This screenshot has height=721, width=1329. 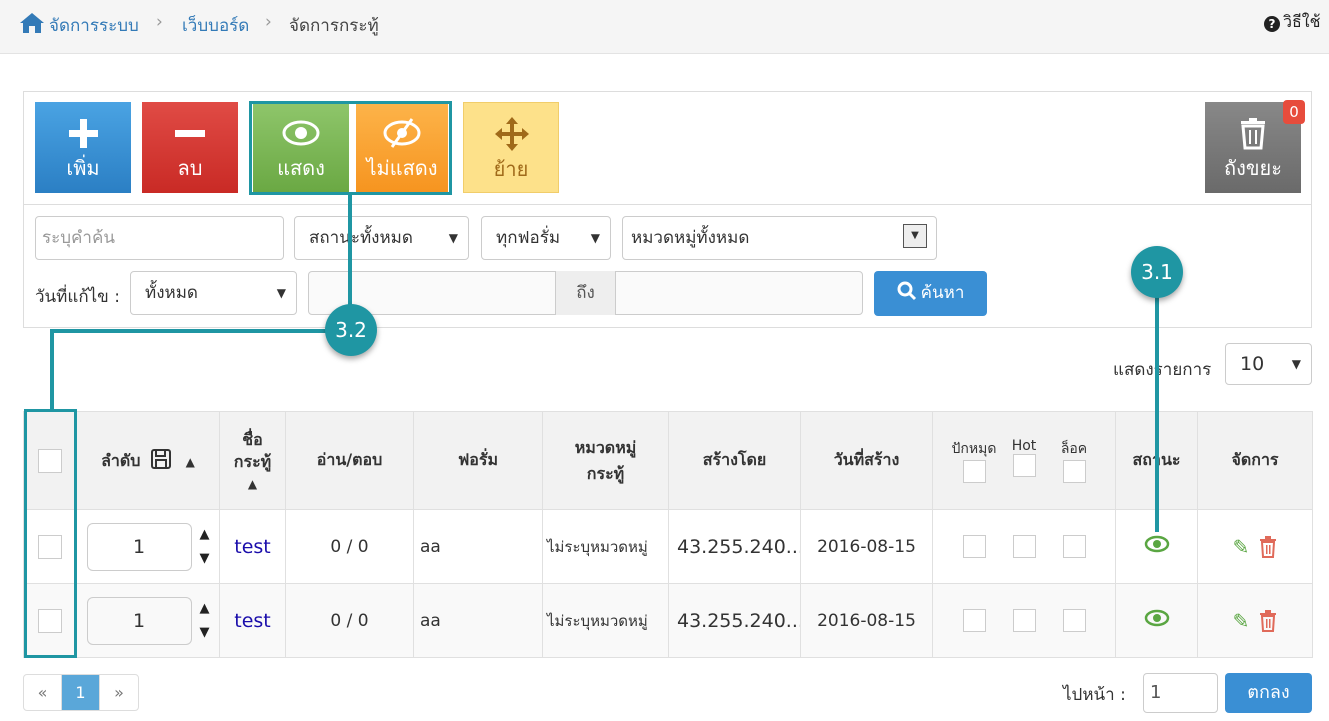 What do you see at coordinates (1292, 22) in the screenshot?
I see `help-link: ? วิธีใช้` at bounding box center [1292, 22].